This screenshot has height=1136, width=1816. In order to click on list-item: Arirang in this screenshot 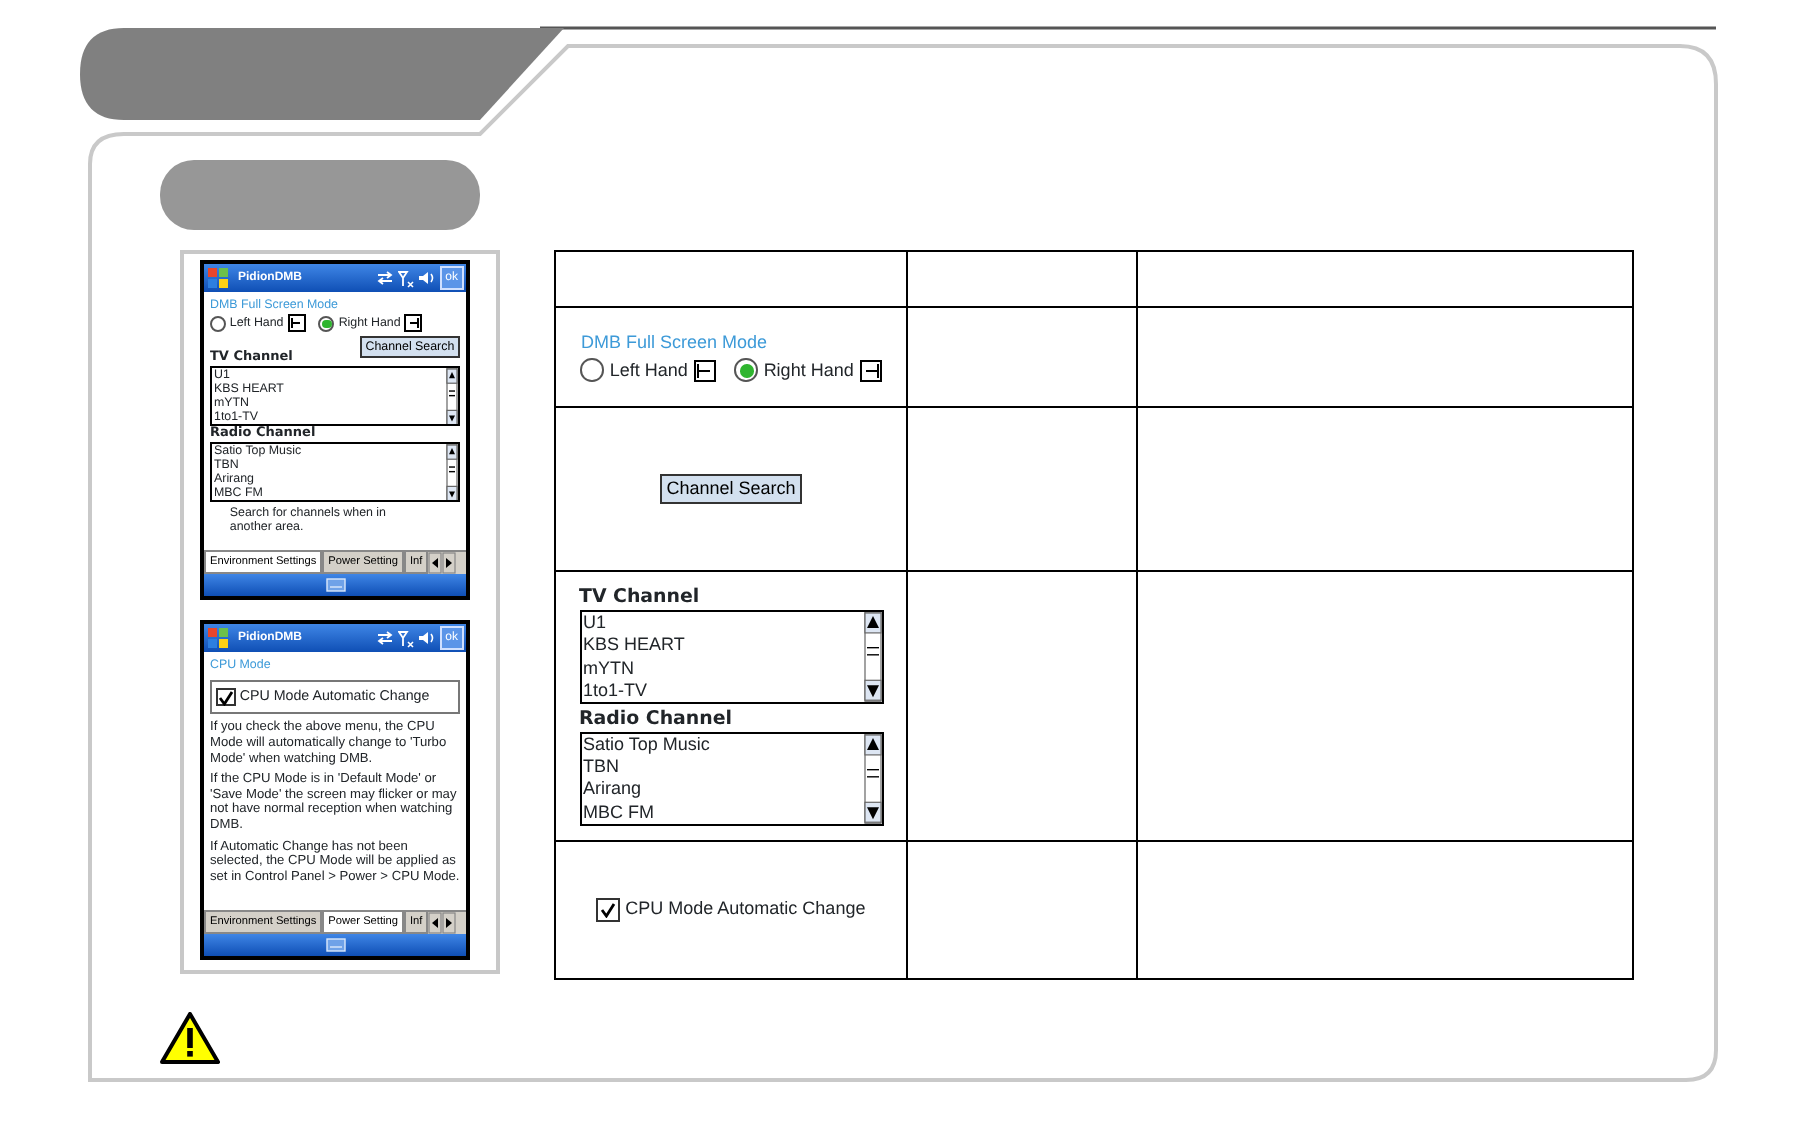, I will do `click(723, 790)`.